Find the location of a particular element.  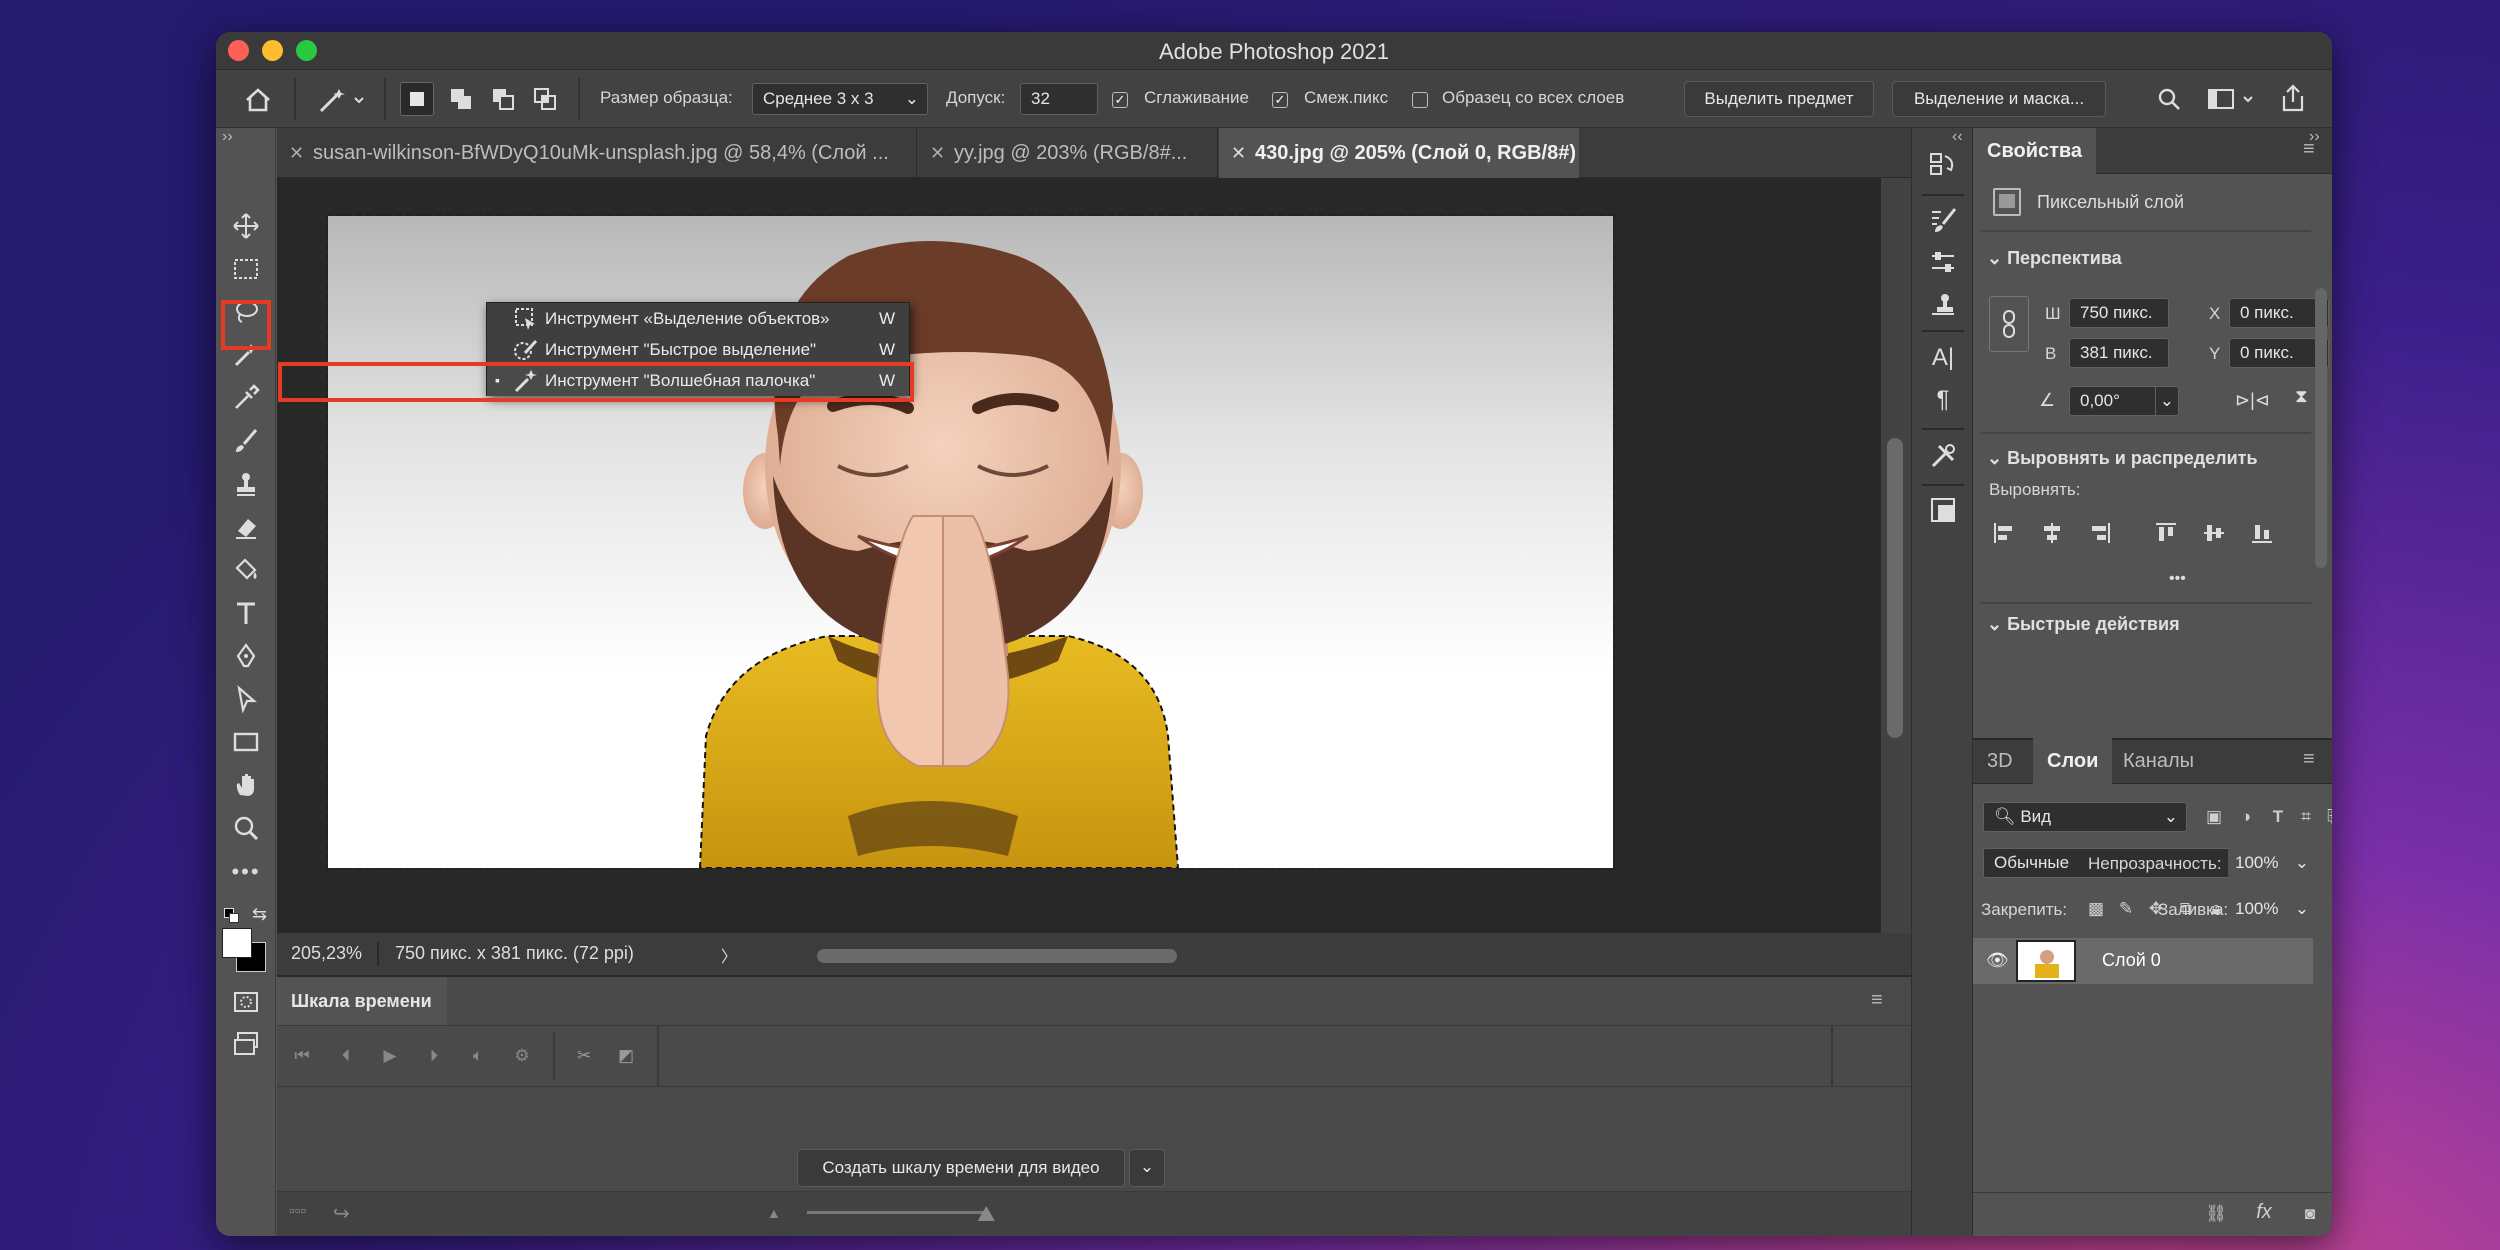

rectangular-marquee-icon is located at coordinates (246, 269).